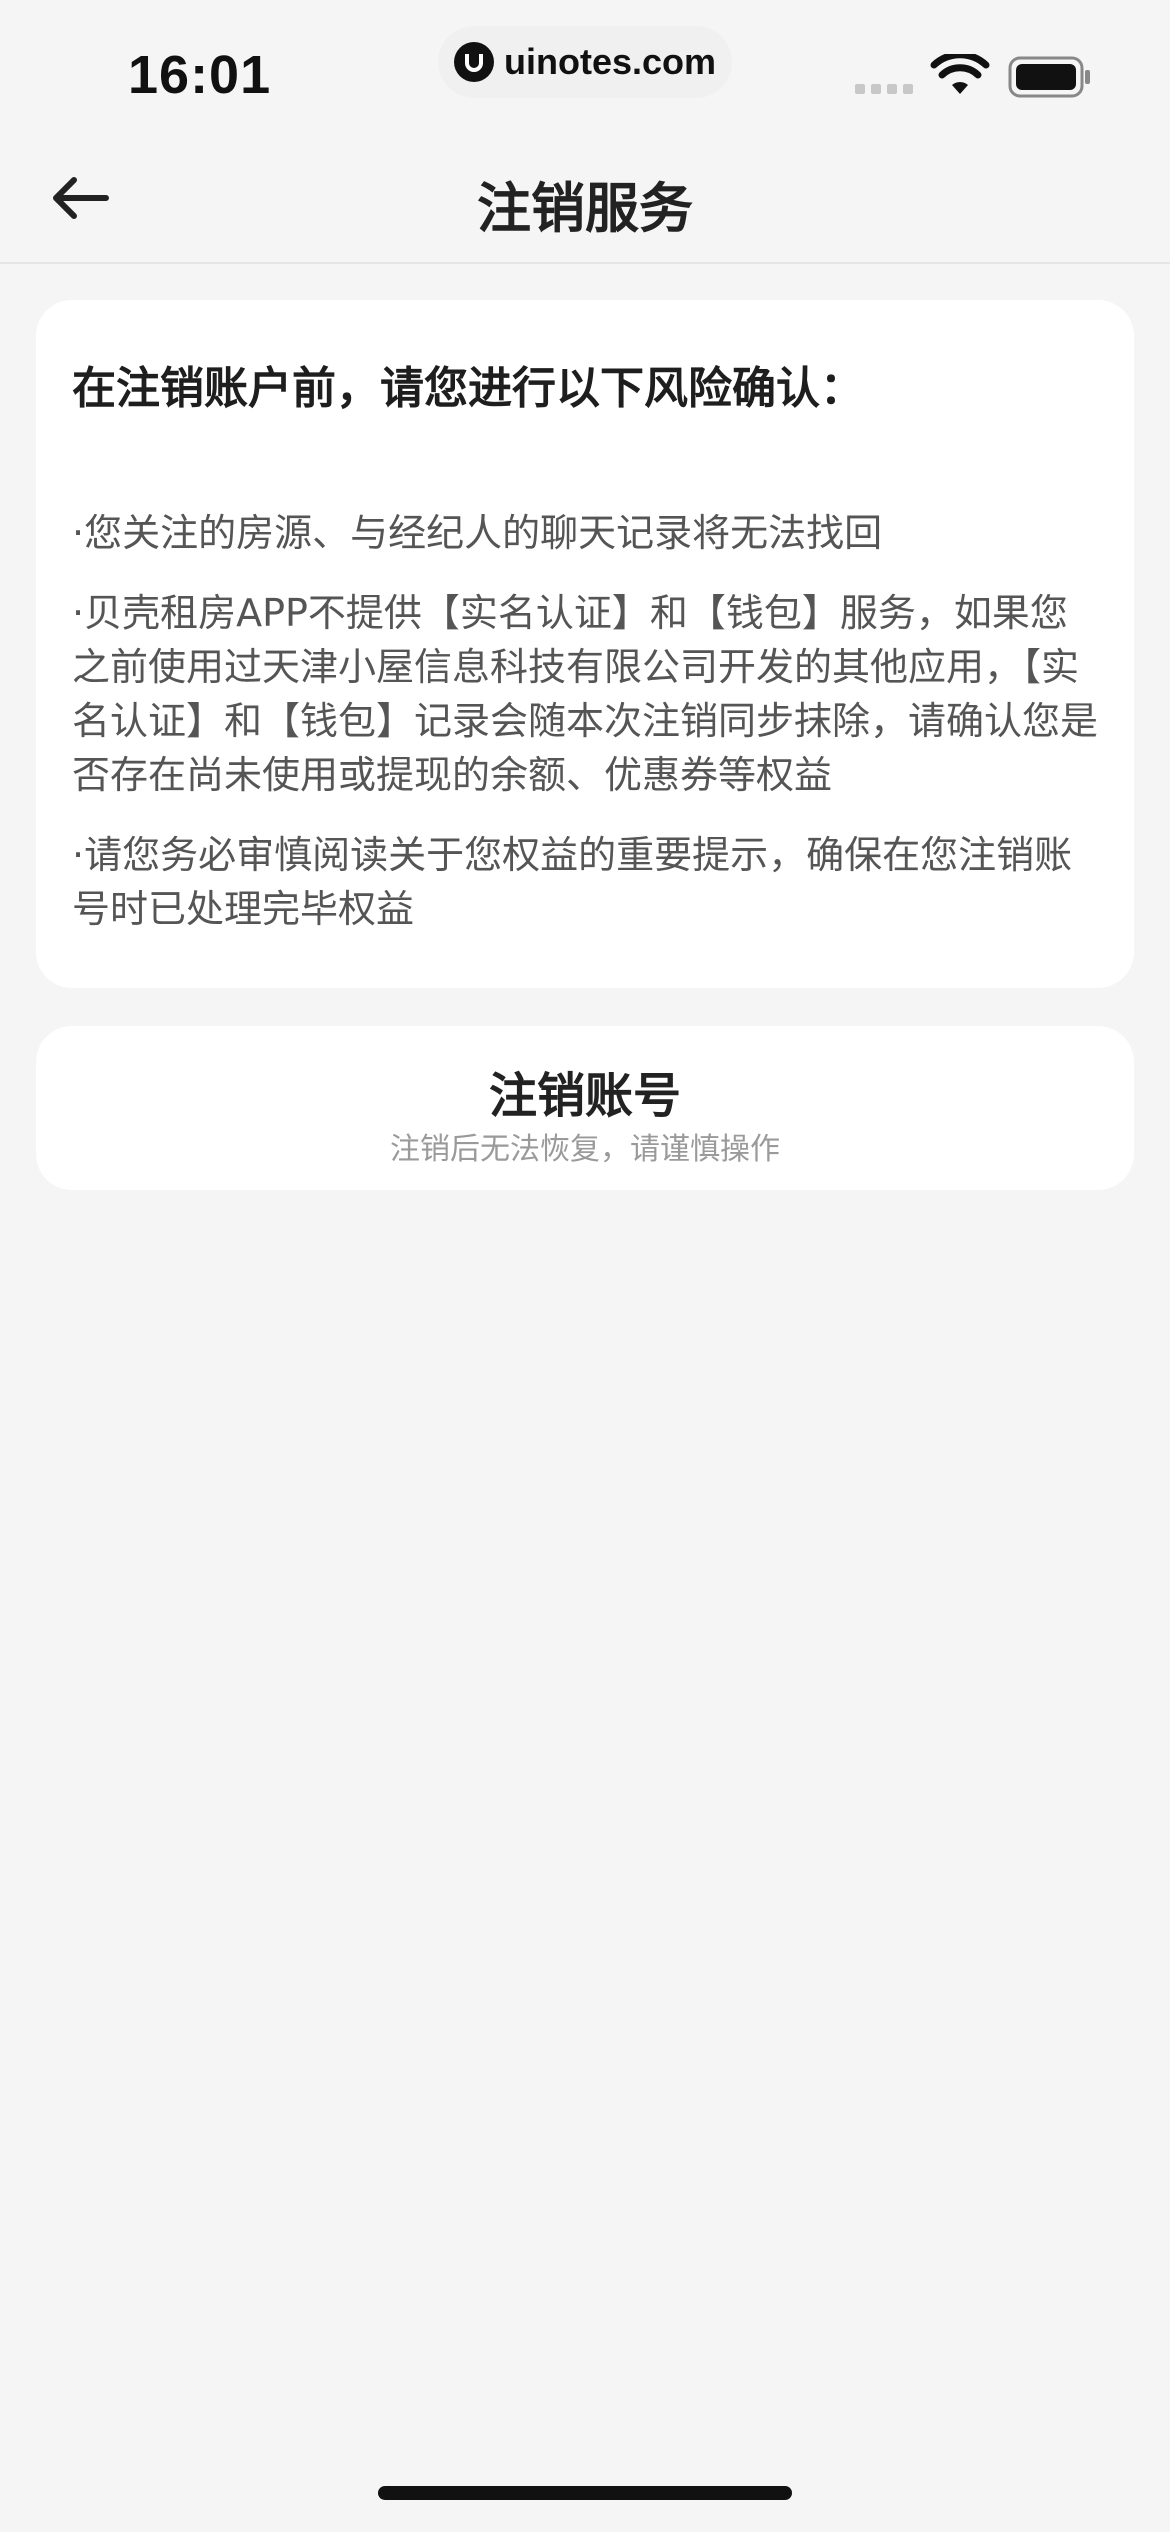 The width and height of the screenshot is (1170, 2532). I want to click on status-time: 16:01, so click(200, 75).